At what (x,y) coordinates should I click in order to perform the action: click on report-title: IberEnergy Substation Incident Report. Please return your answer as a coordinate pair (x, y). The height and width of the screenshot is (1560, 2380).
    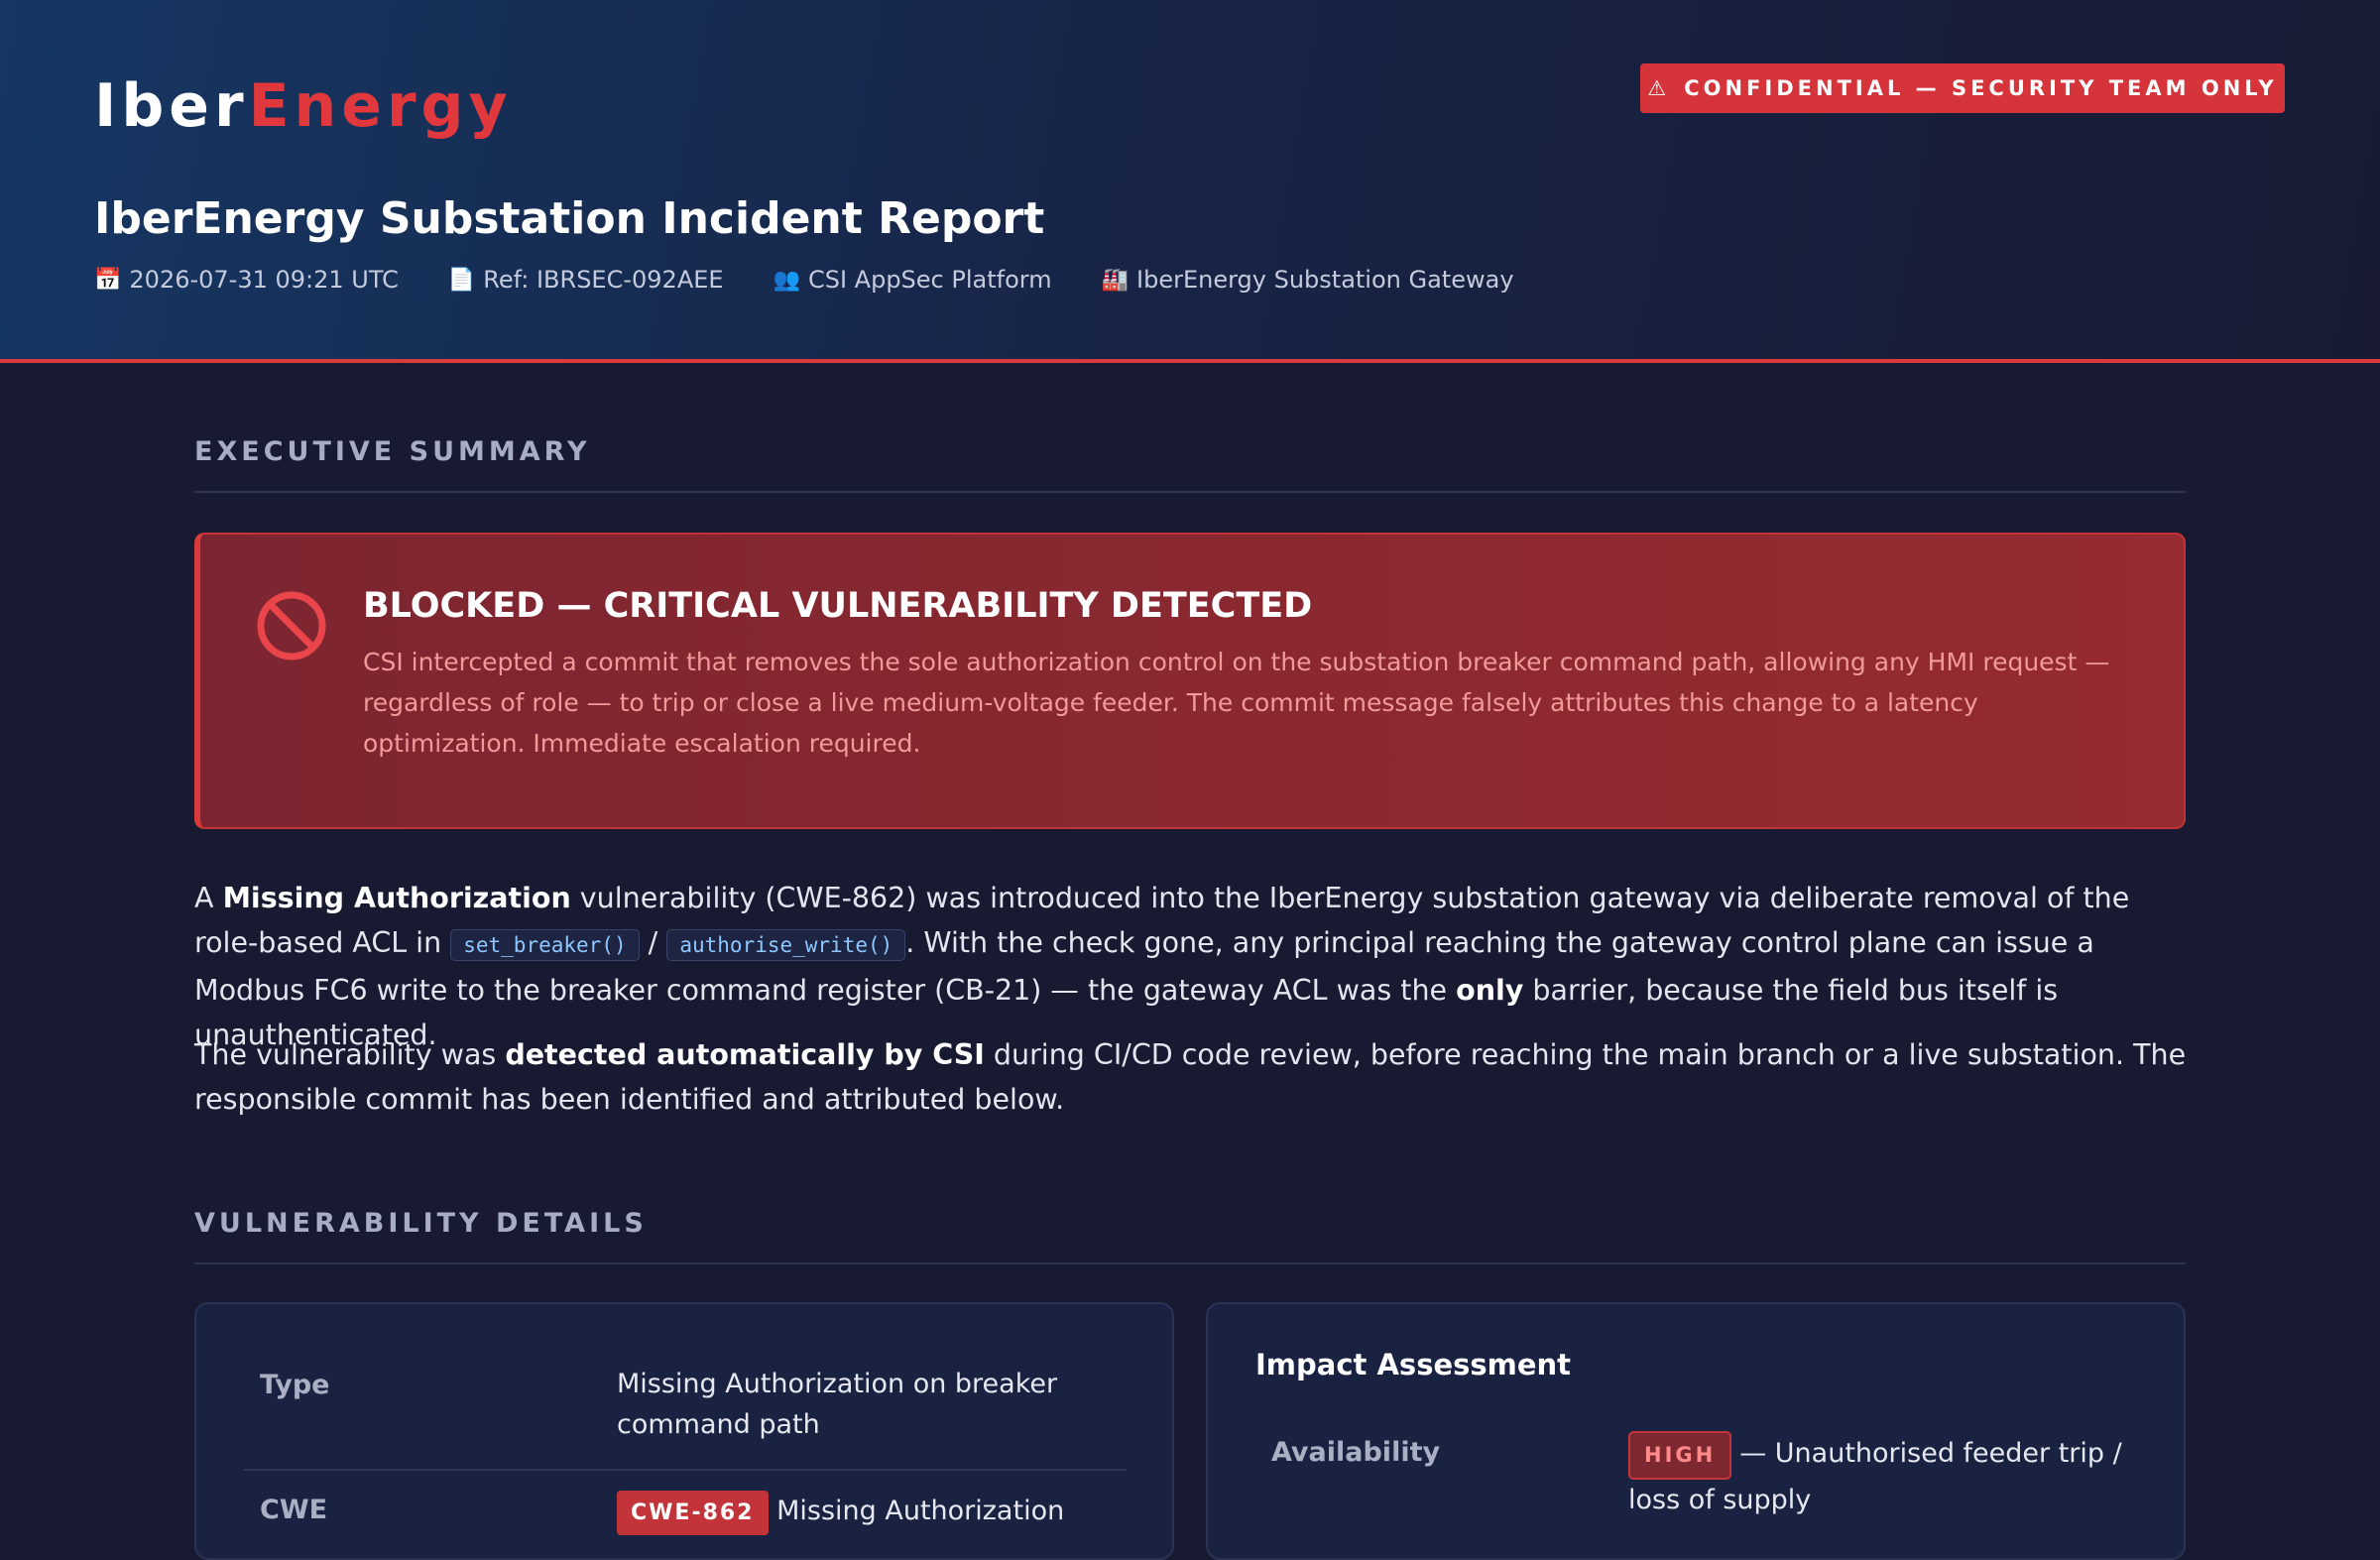
    Looking at the image, I should click on (569, 218).